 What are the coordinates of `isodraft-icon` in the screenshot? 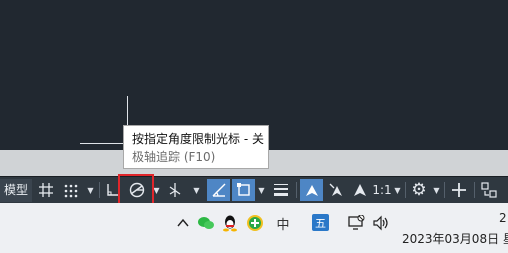 It's located at (175, 190).